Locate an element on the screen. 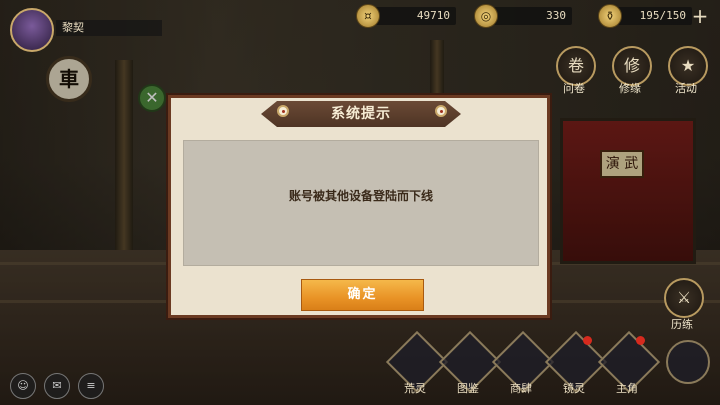  dialog-title: 系统提示 is located at coordinates (361, 114).